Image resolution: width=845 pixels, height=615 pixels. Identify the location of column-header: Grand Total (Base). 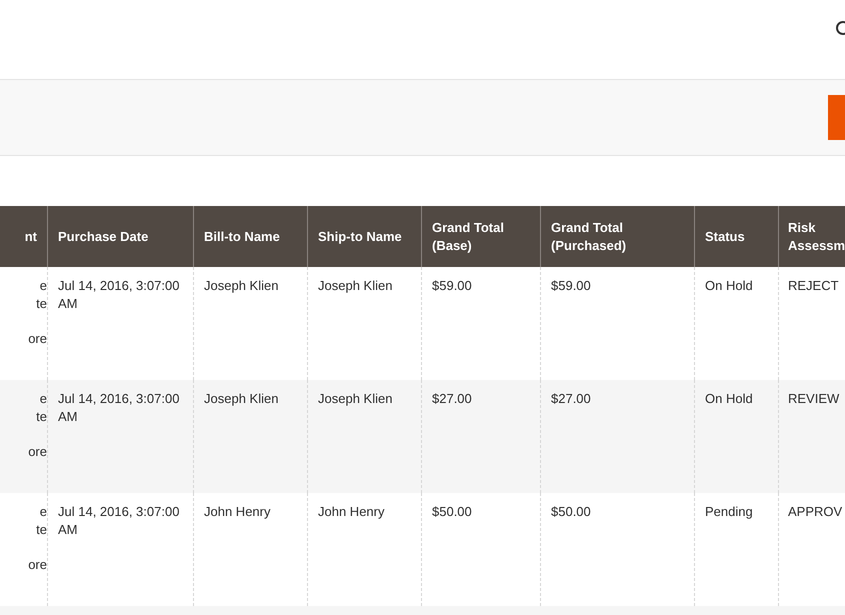
(480, 236).